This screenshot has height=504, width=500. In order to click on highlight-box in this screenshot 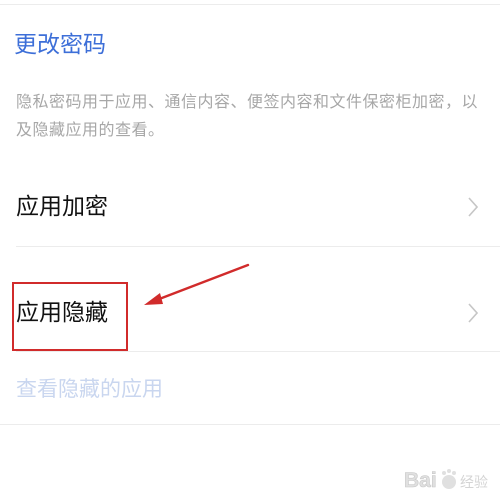, I will do `click(70, 316)`.